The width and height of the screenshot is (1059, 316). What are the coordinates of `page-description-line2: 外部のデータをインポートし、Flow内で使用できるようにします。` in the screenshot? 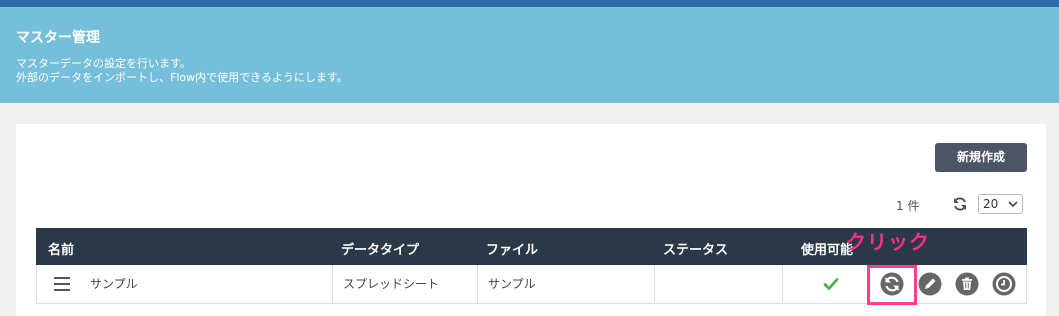 It's located at (182, 77).